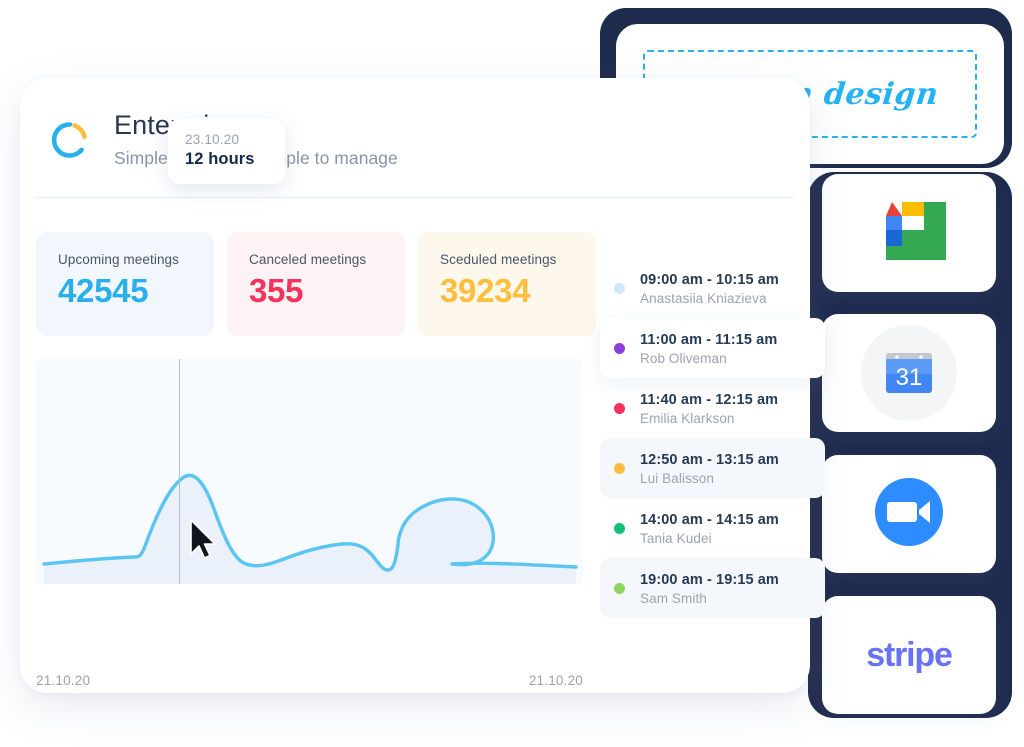  What do you see at coordinates (709, 519) in the screenshot?
I see `meeting-time: 14:00 am - 14:15 am` at bounding box center [709, 519].